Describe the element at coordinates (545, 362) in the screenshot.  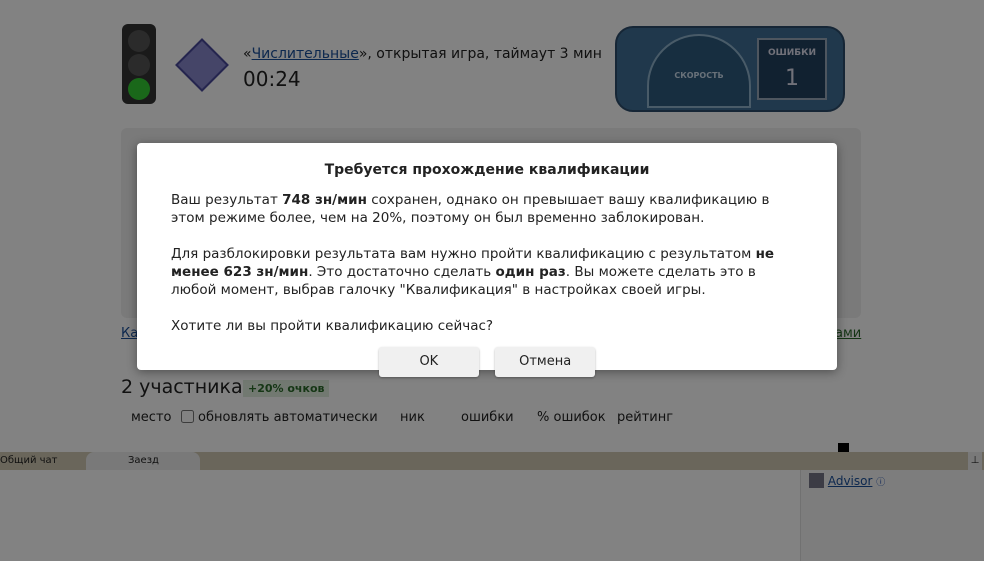
I see `cancel-button: Отмена` at that location.